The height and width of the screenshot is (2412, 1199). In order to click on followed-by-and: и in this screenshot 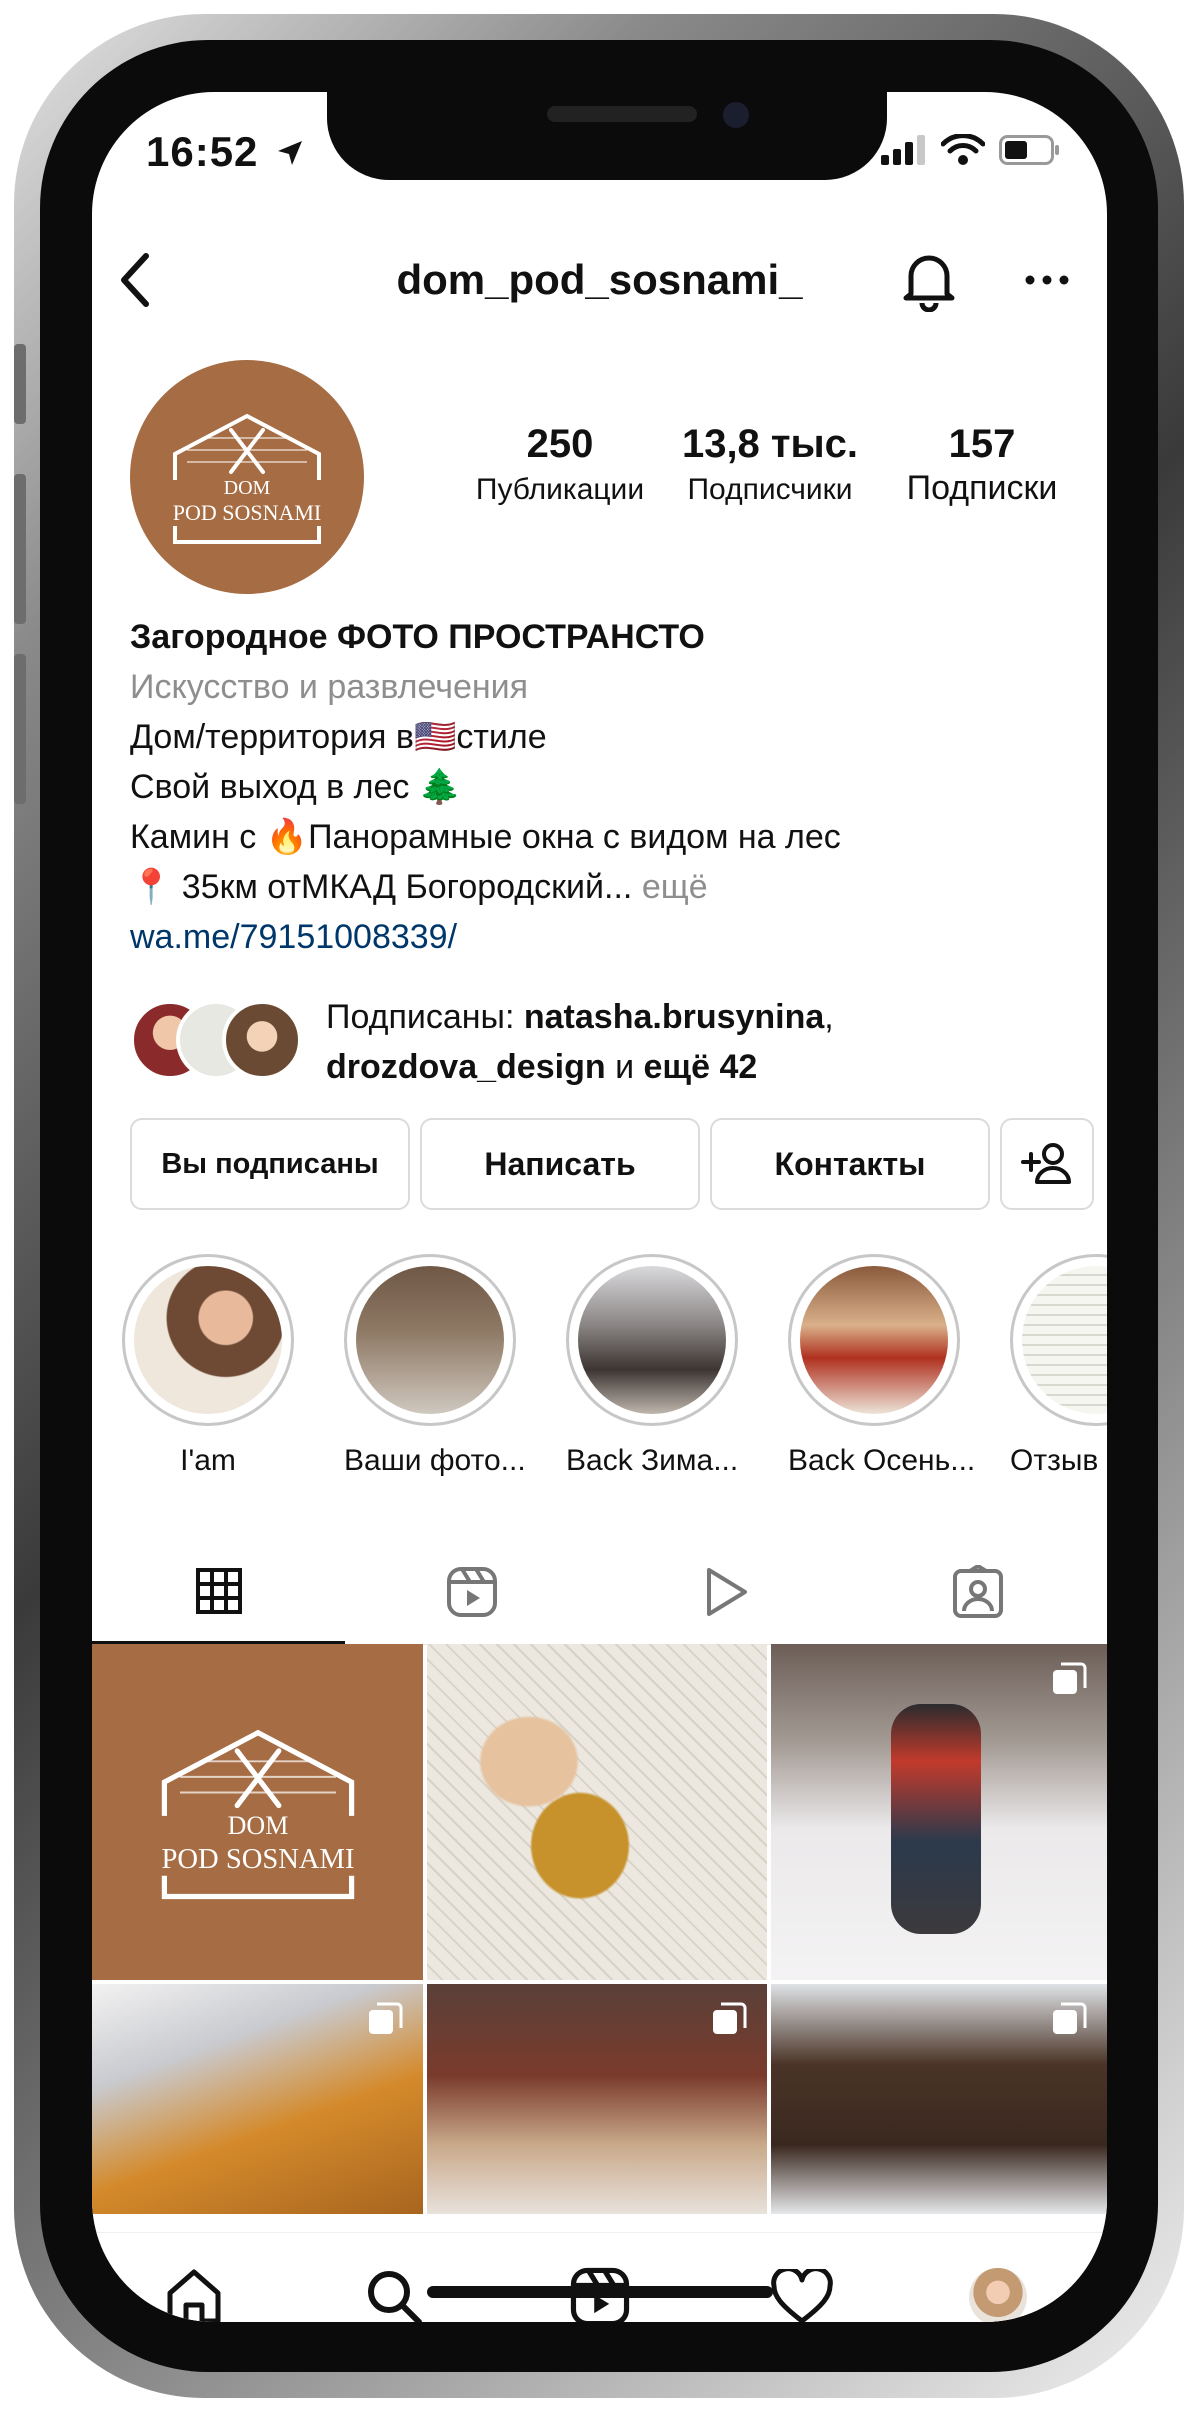, I will do `click(625, 1067)`.